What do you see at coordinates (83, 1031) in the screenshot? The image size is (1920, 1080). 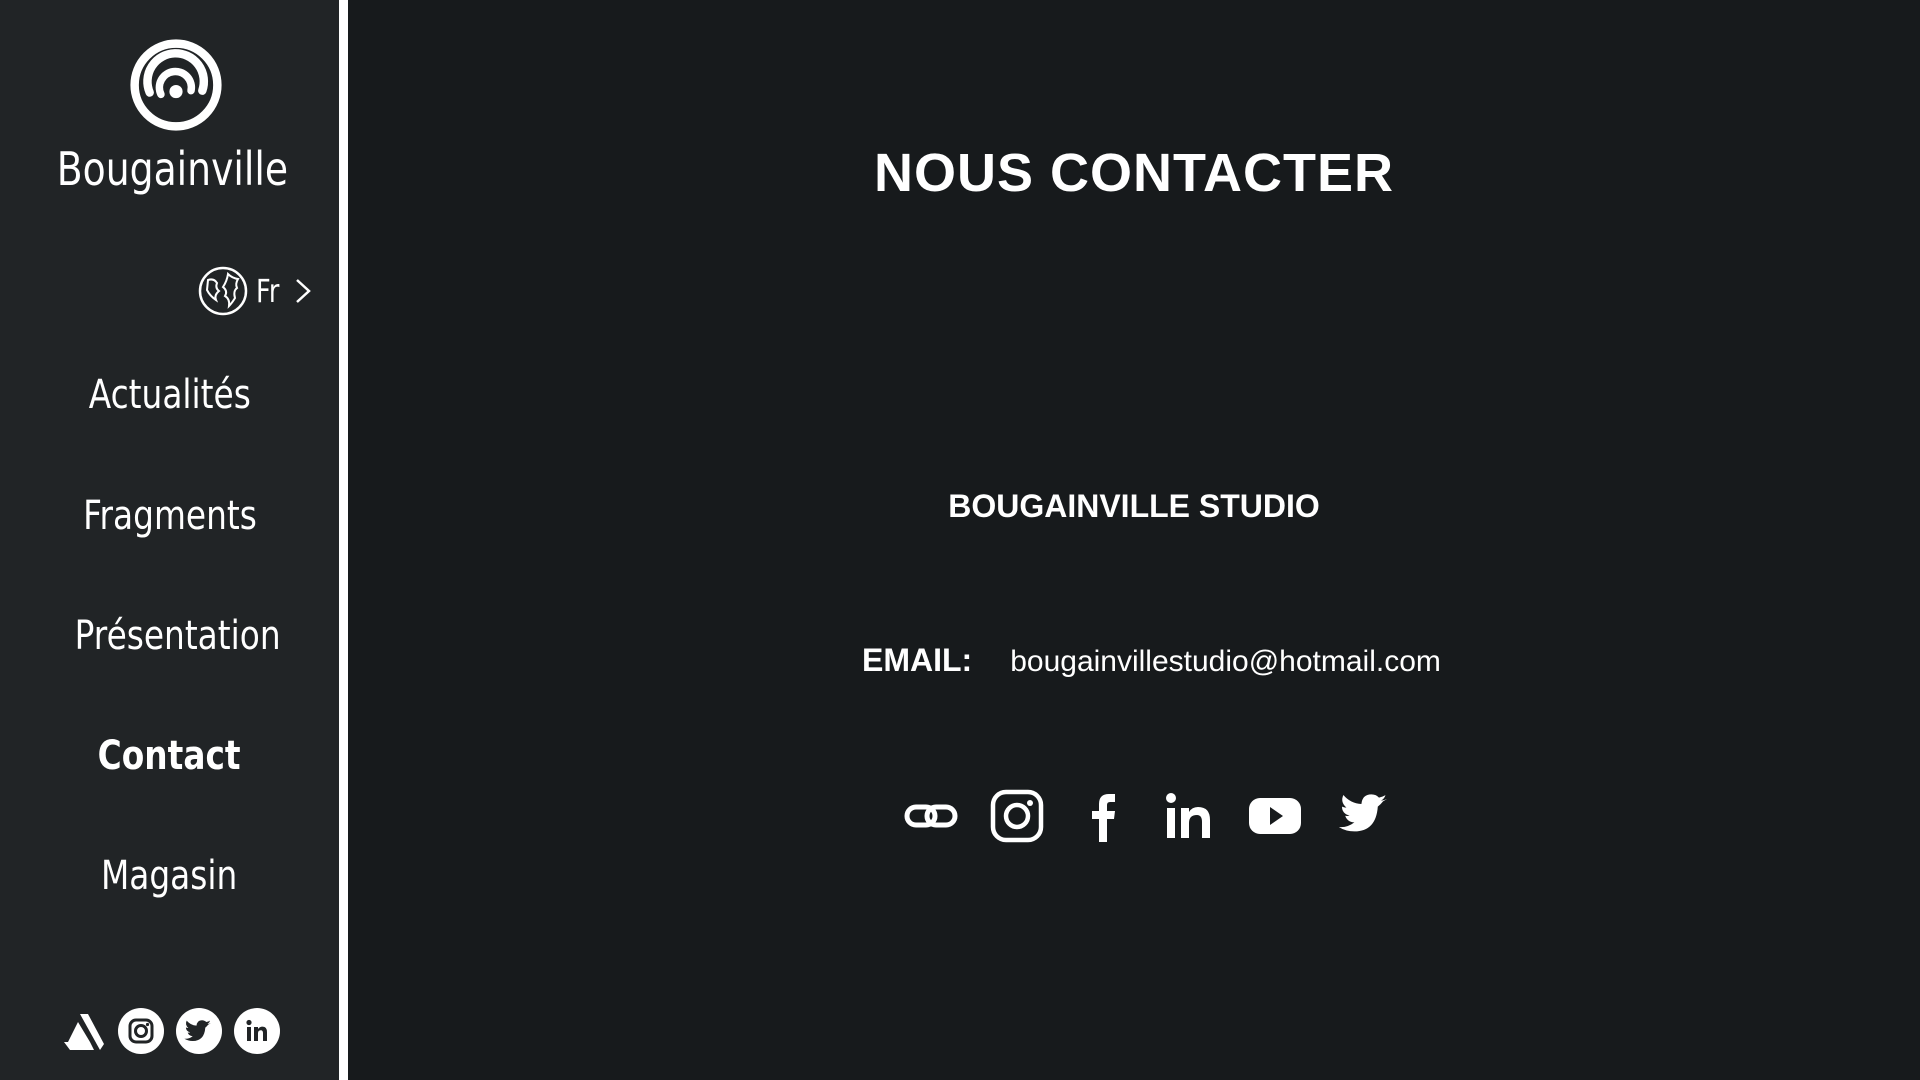 I see `artstation-icon` at bounding box center [83, 1031].